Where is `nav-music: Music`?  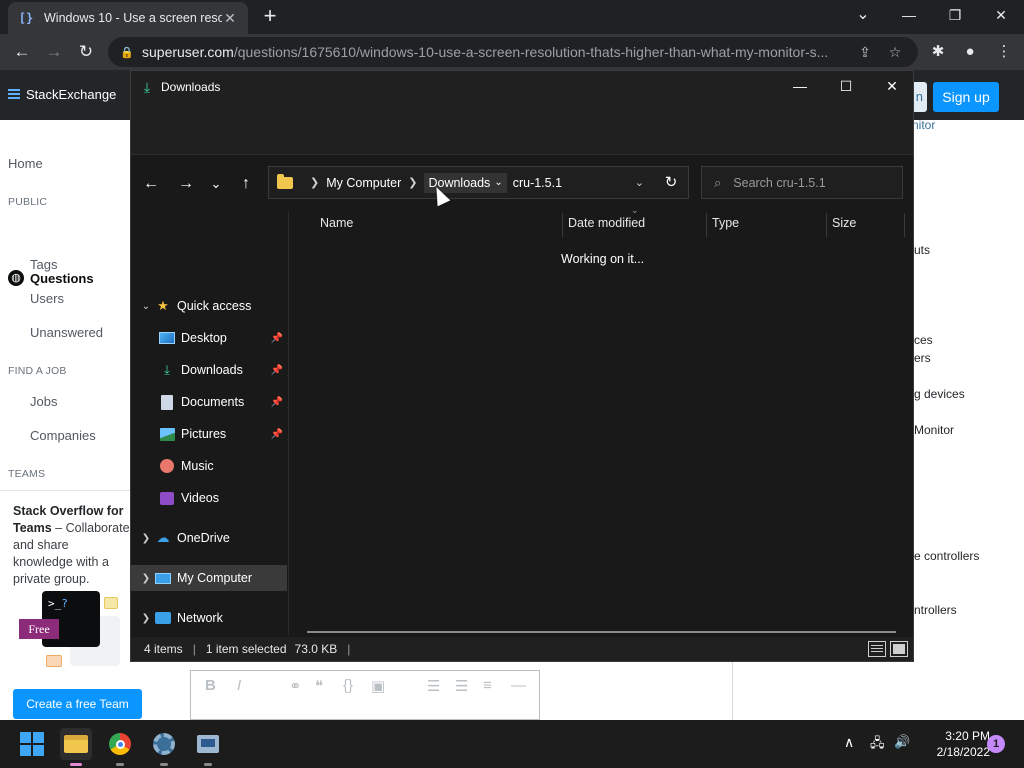
nav-music: Music is located at coordinates (209, 466).